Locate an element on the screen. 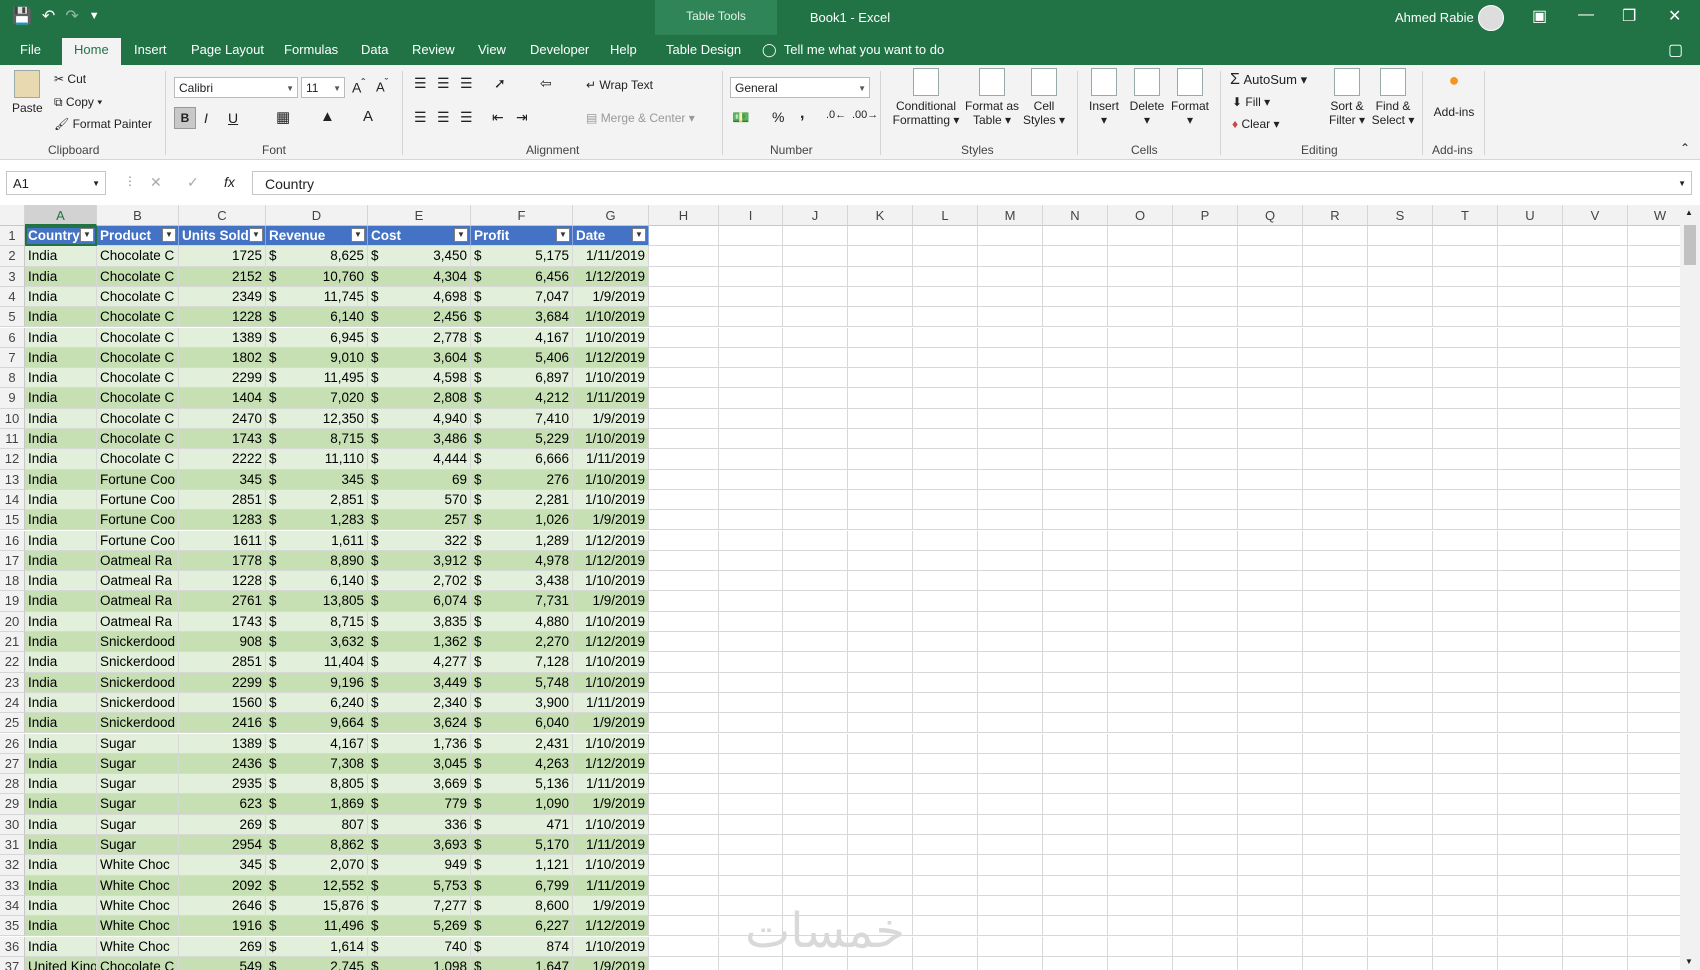 The height and width of the screenshot is (970, 1700). table-cell: $740 is located at coordinates (419, 946).